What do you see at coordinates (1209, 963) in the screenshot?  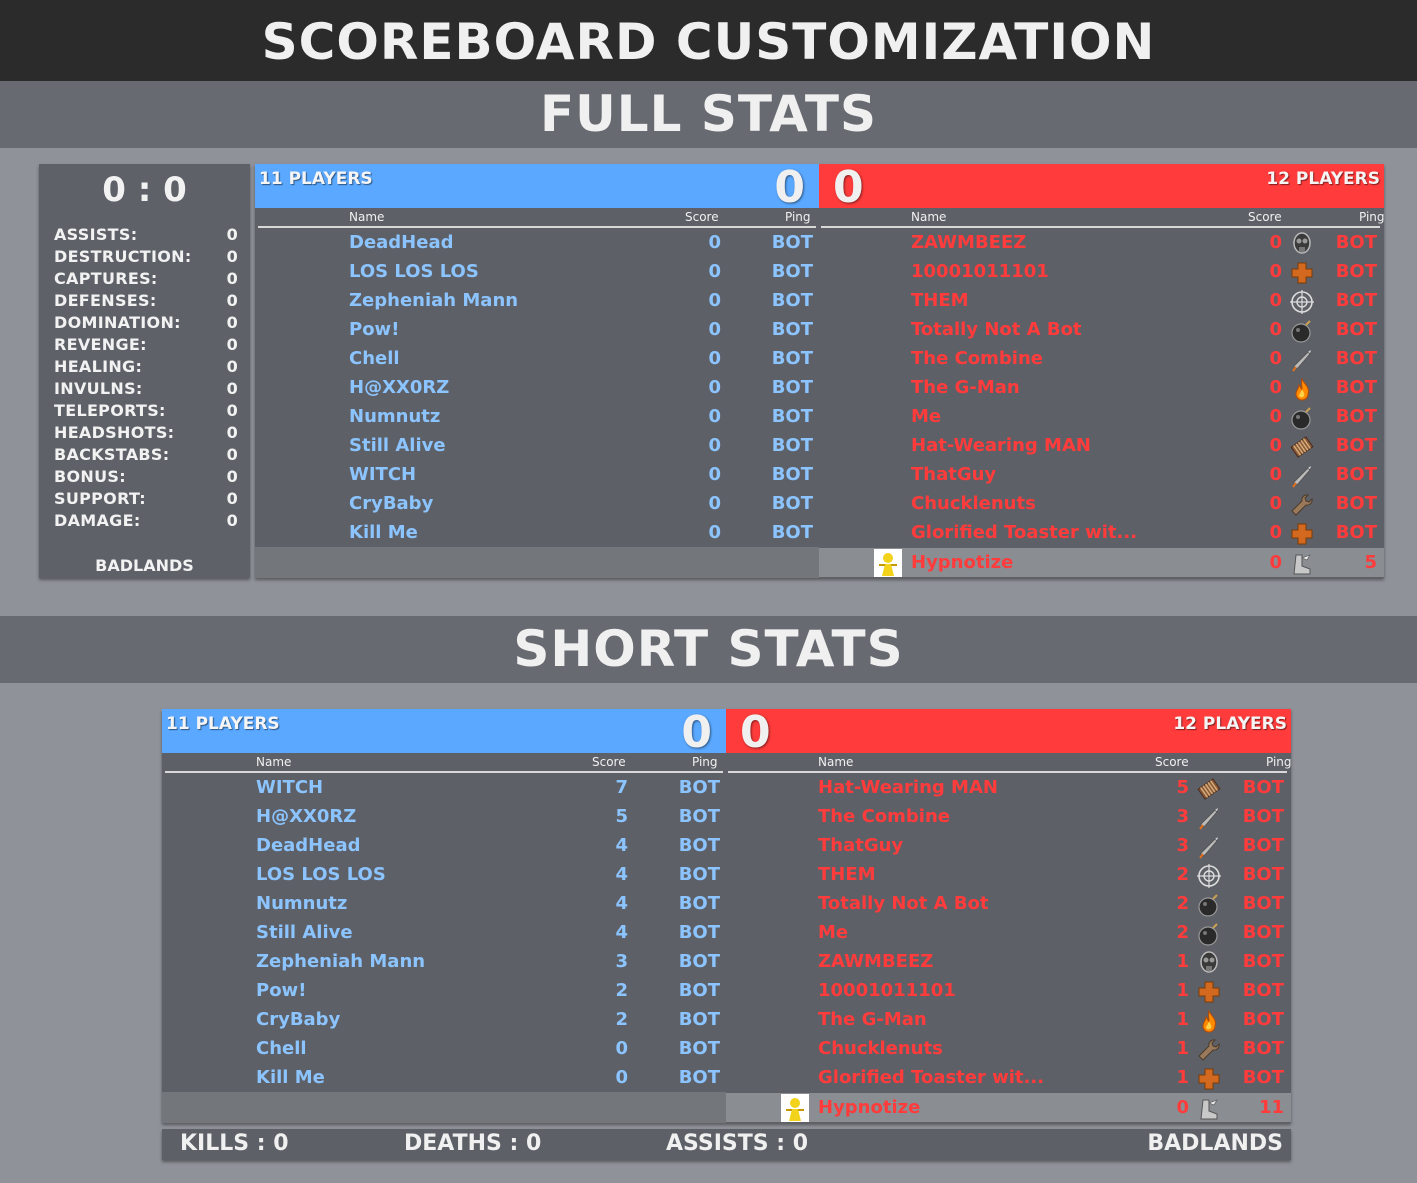 I see `gasmask-icon` at bounding box center [1209, 963].